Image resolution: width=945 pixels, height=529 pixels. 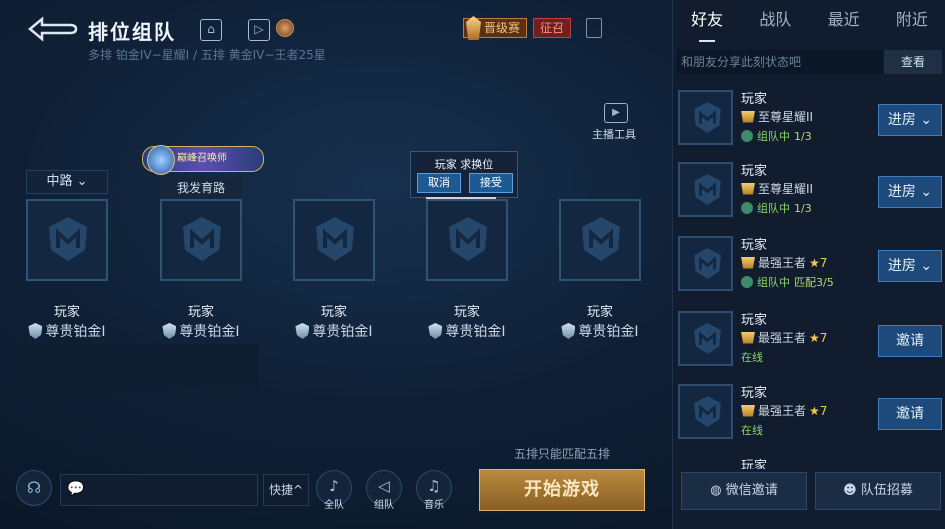 What do you see at coordinates (491, 183) in the screenshot?
I see `accept-button: 接受` at bounding box center [491, 183].